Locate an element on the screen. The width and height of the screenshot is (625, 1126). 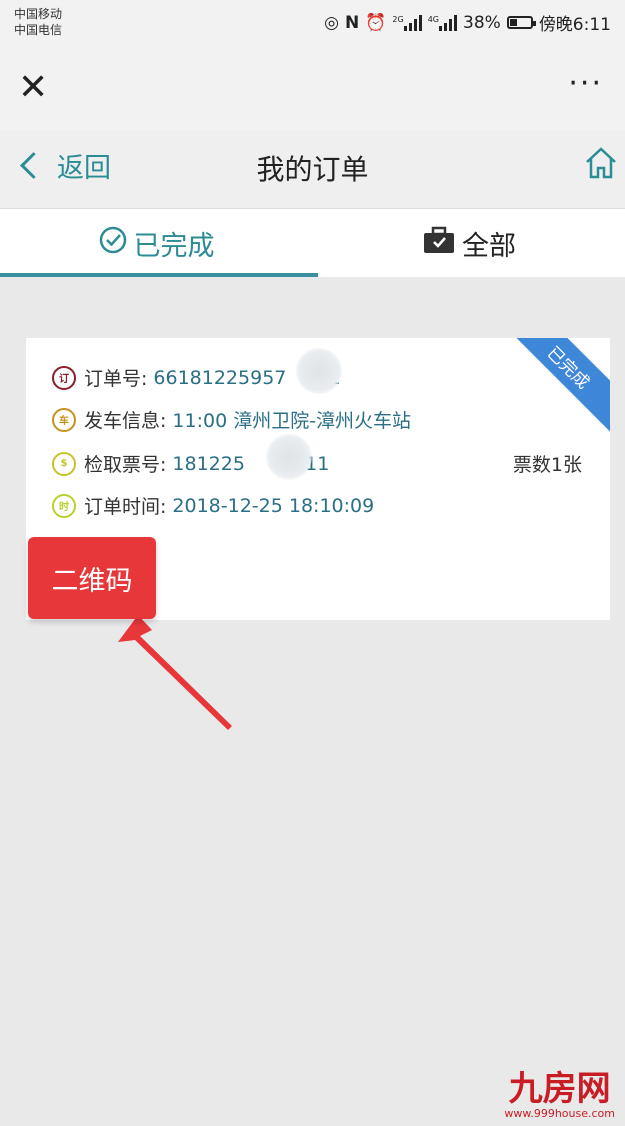
qr-code-button: 二维码 is located at coordinates (92, 578).